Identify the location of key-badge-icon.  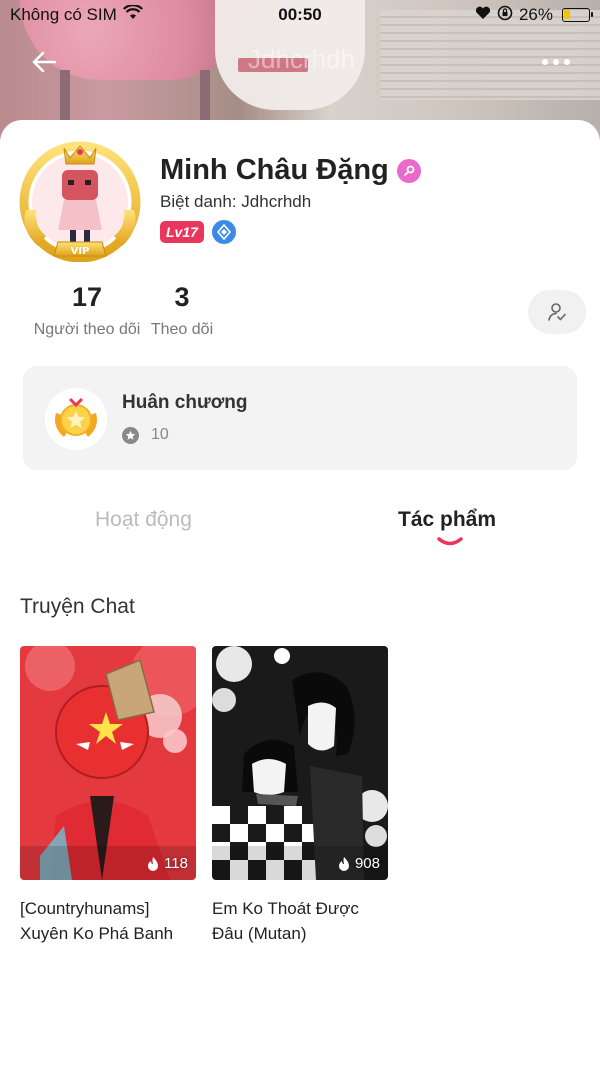
(408, 170).